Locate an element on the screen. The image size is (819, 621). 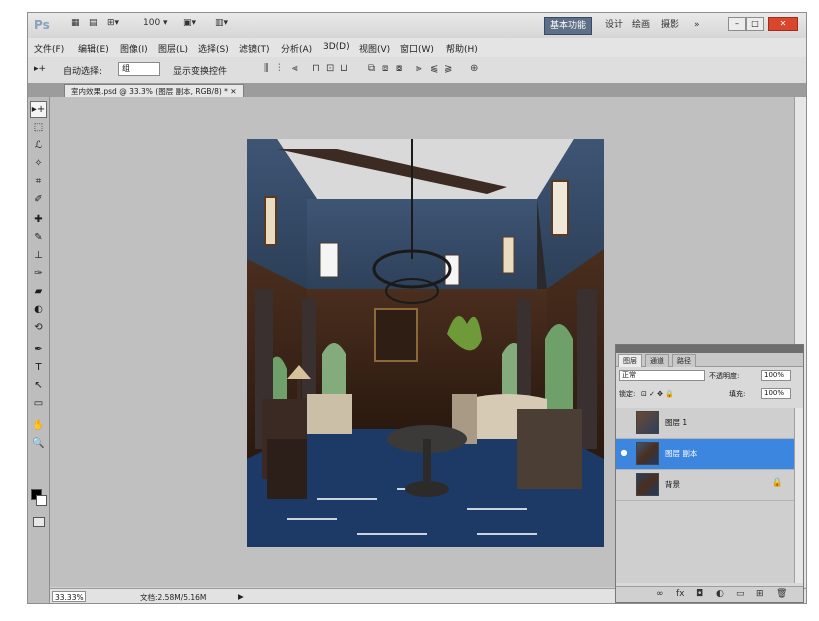
auto-select-dropdown: 组 is located at coordinates (139, 69).